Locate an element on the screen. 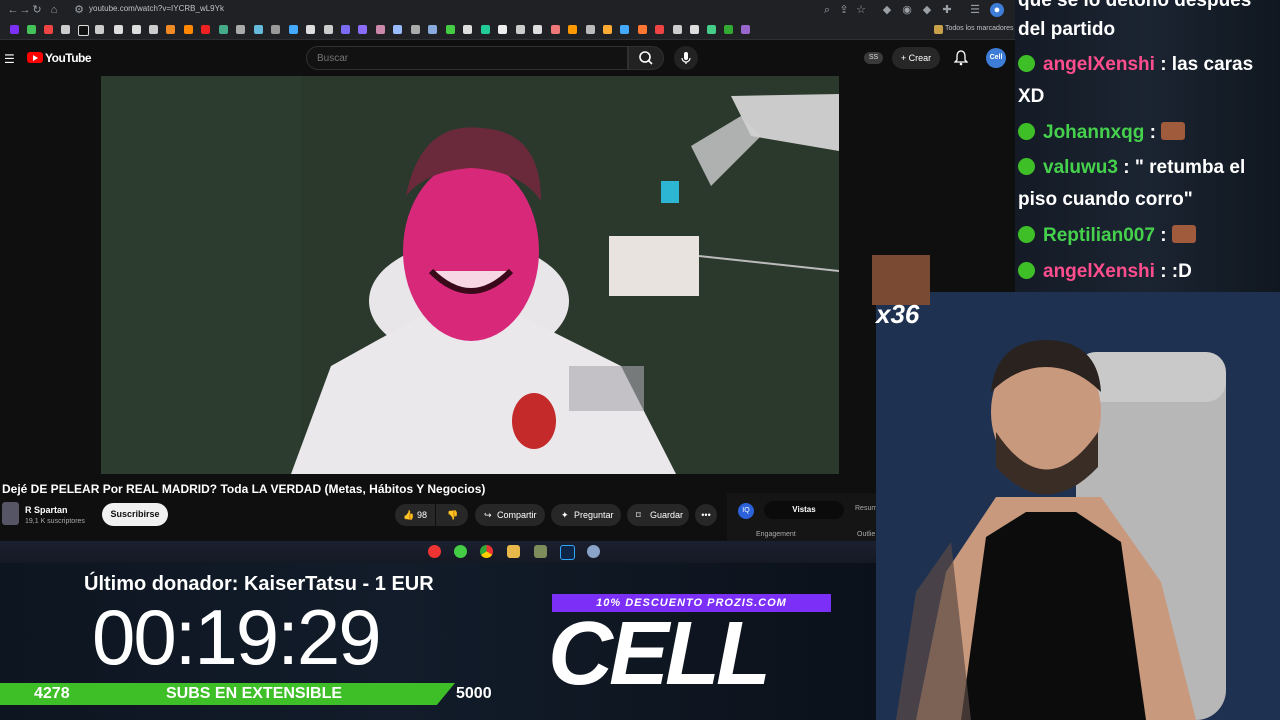 The width and height of the screenshot is (1280, 720). obs-icon is located at coordinates (434, 551).